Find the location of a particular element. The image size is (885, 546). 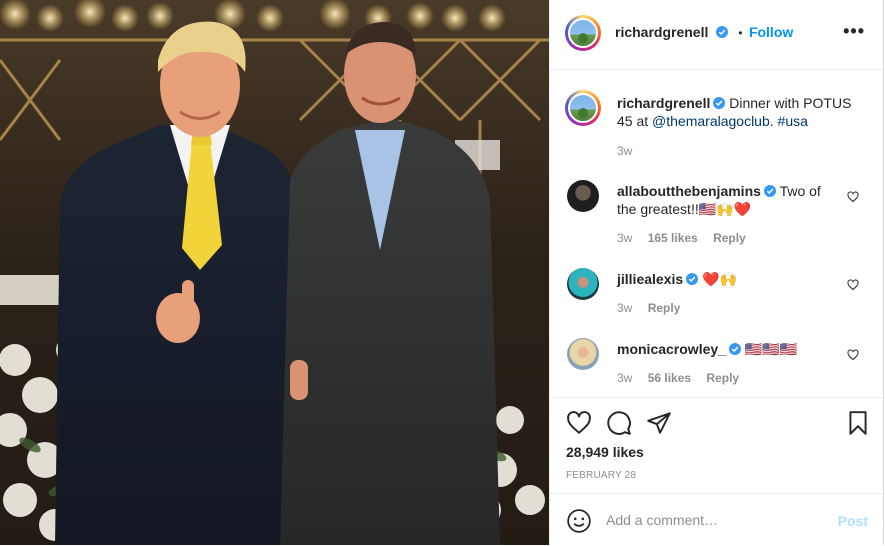

comment-meta: 3w 165 likes Reply is located at coordinates (687, 238).